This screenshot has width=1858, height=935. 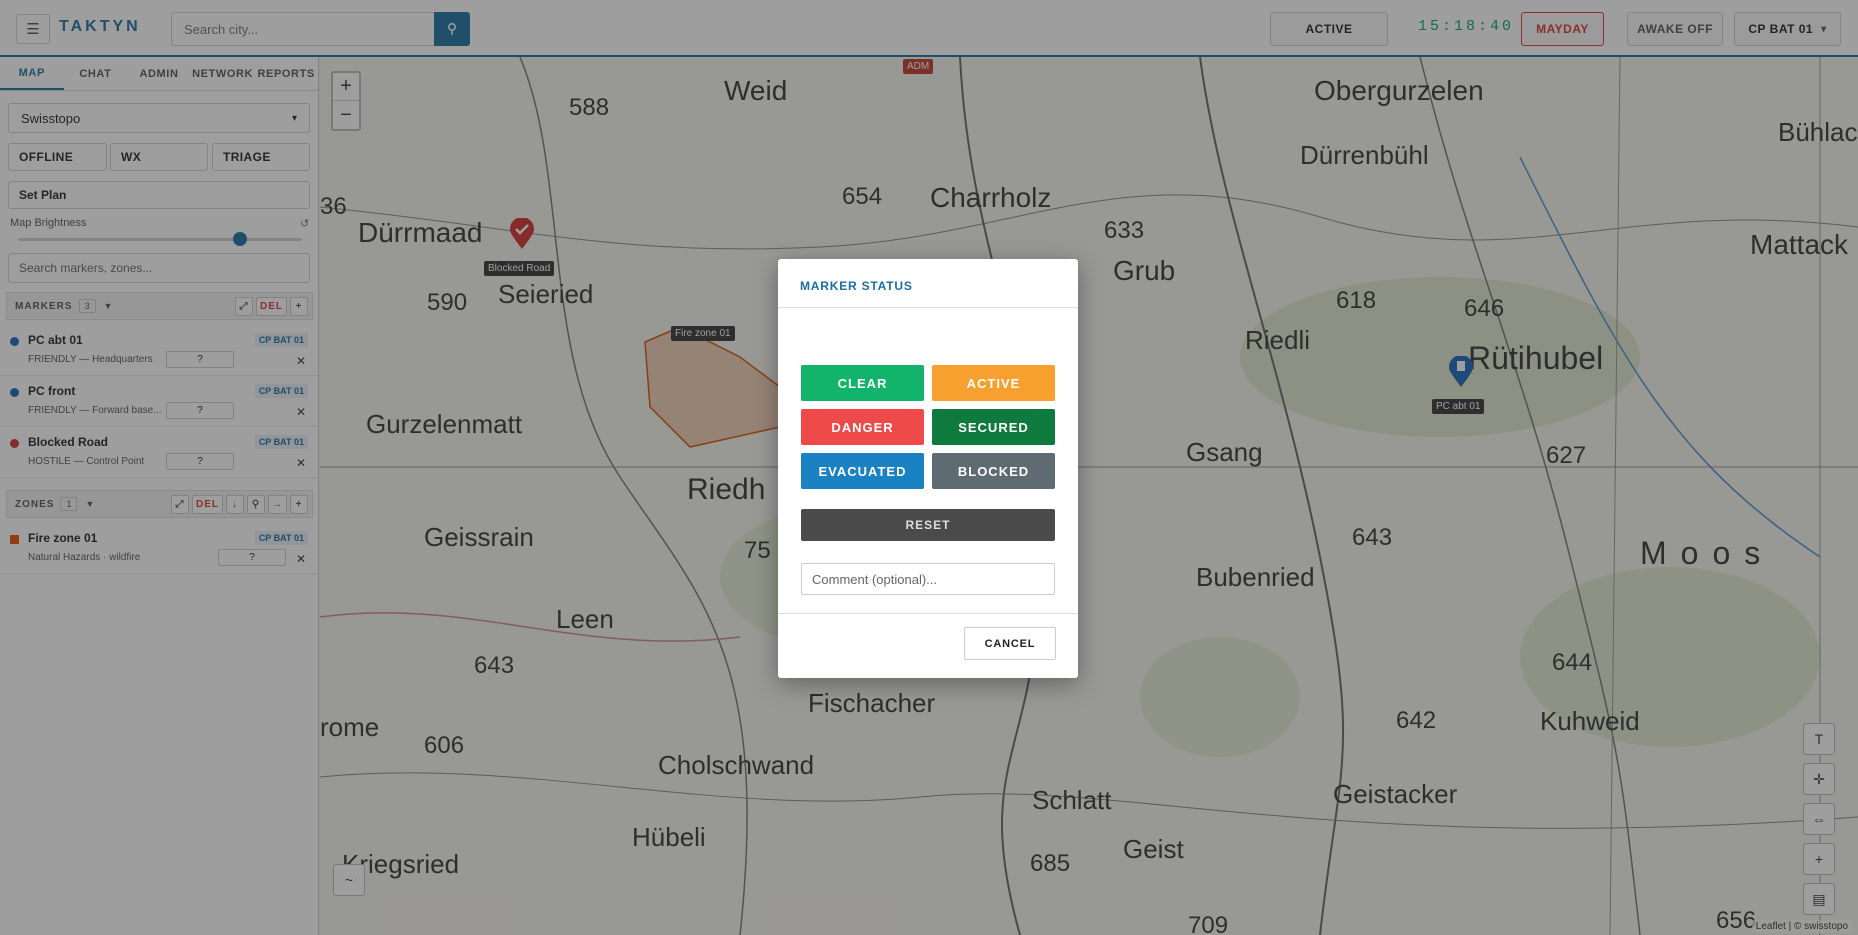 What do you see at coordinates (14, 539) in the screenshot?
I see `zone-color-icon` at bounding box center [14, 539].